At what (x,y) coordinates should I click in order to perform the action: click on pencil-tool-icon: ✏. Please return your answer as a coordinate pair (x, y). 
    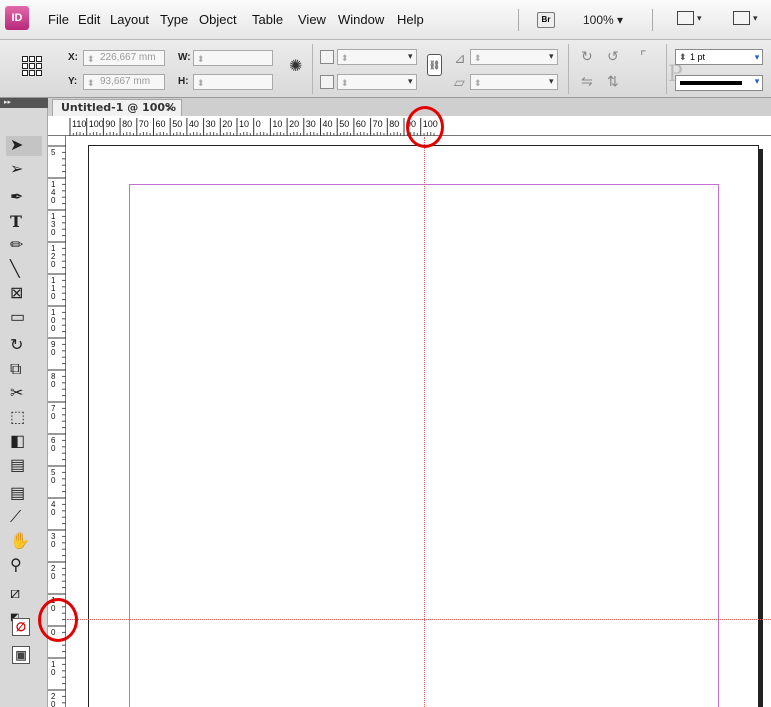
    Looking at the image, I should click on (24, 246).